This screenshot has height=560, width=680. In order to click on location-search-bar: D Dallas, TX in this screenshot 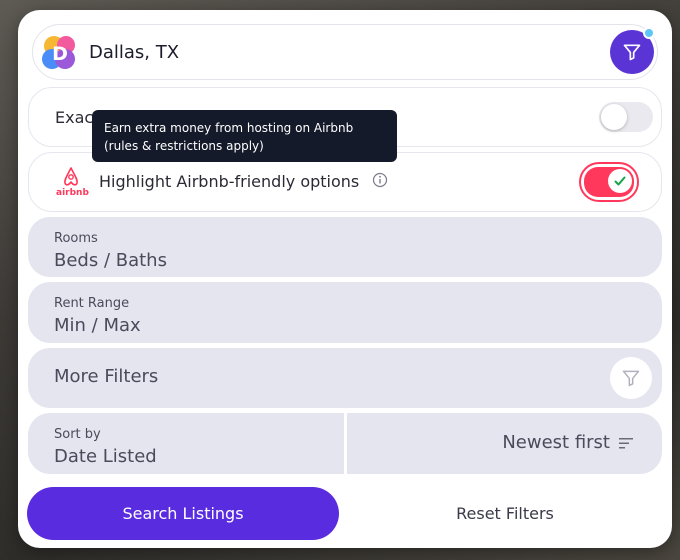, I will do `click(345, 52)`.